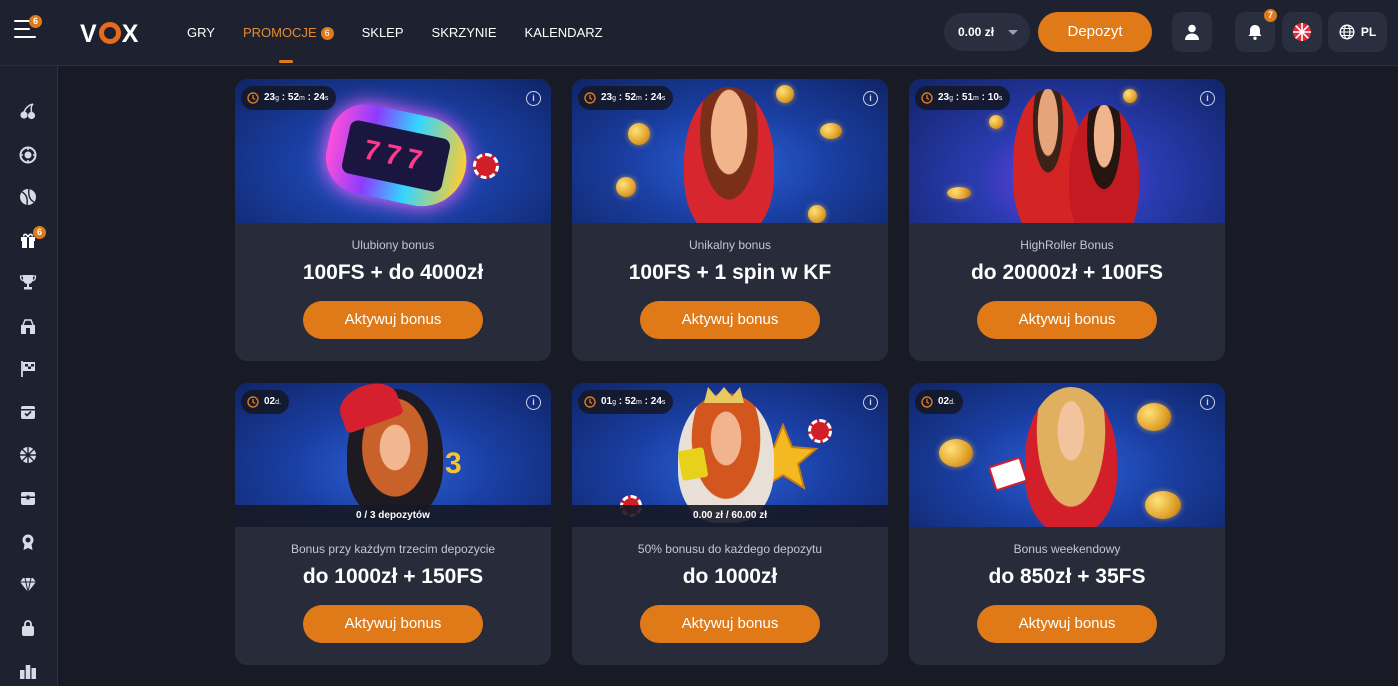 The width and height of the screenshot is (1398, 686). Describe the element at coordinates (393, 245) in the screenshot. I see `promo-subtitle: Ulubiony bonus` at that location.